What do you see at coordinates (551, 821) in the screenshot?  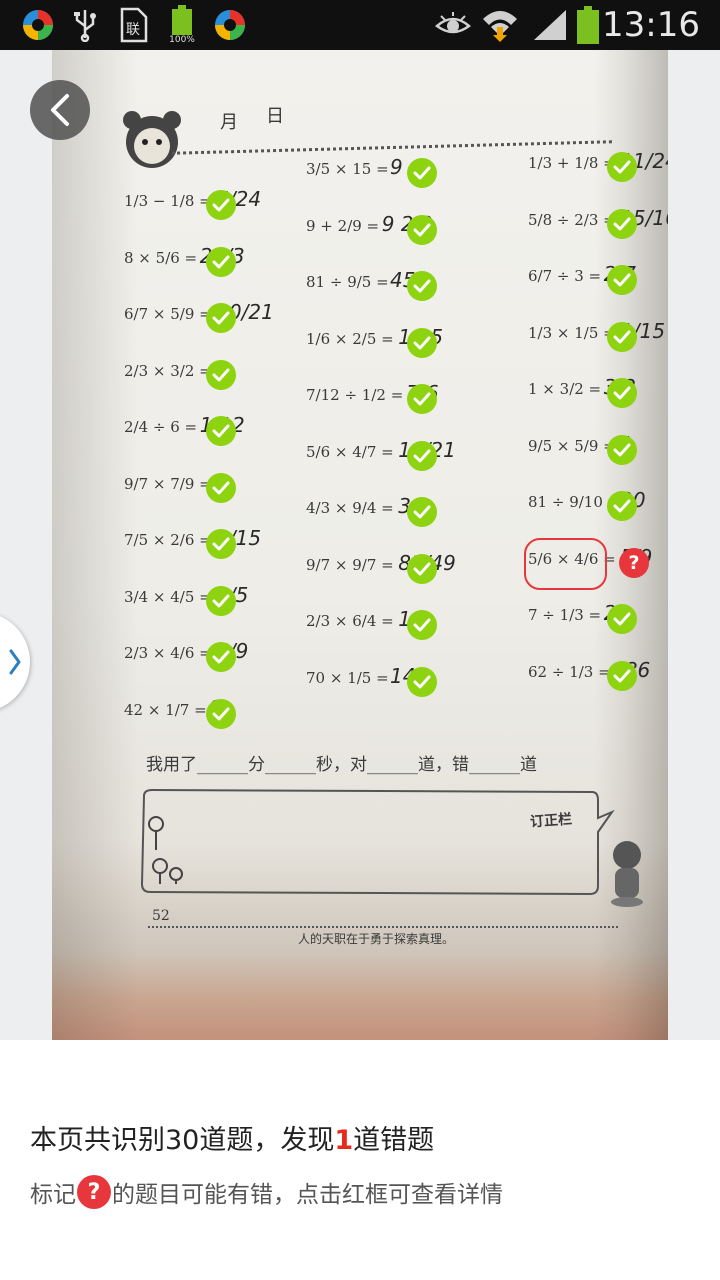 I see `correction-label: 订正栏` at bounding box center [551, 821].